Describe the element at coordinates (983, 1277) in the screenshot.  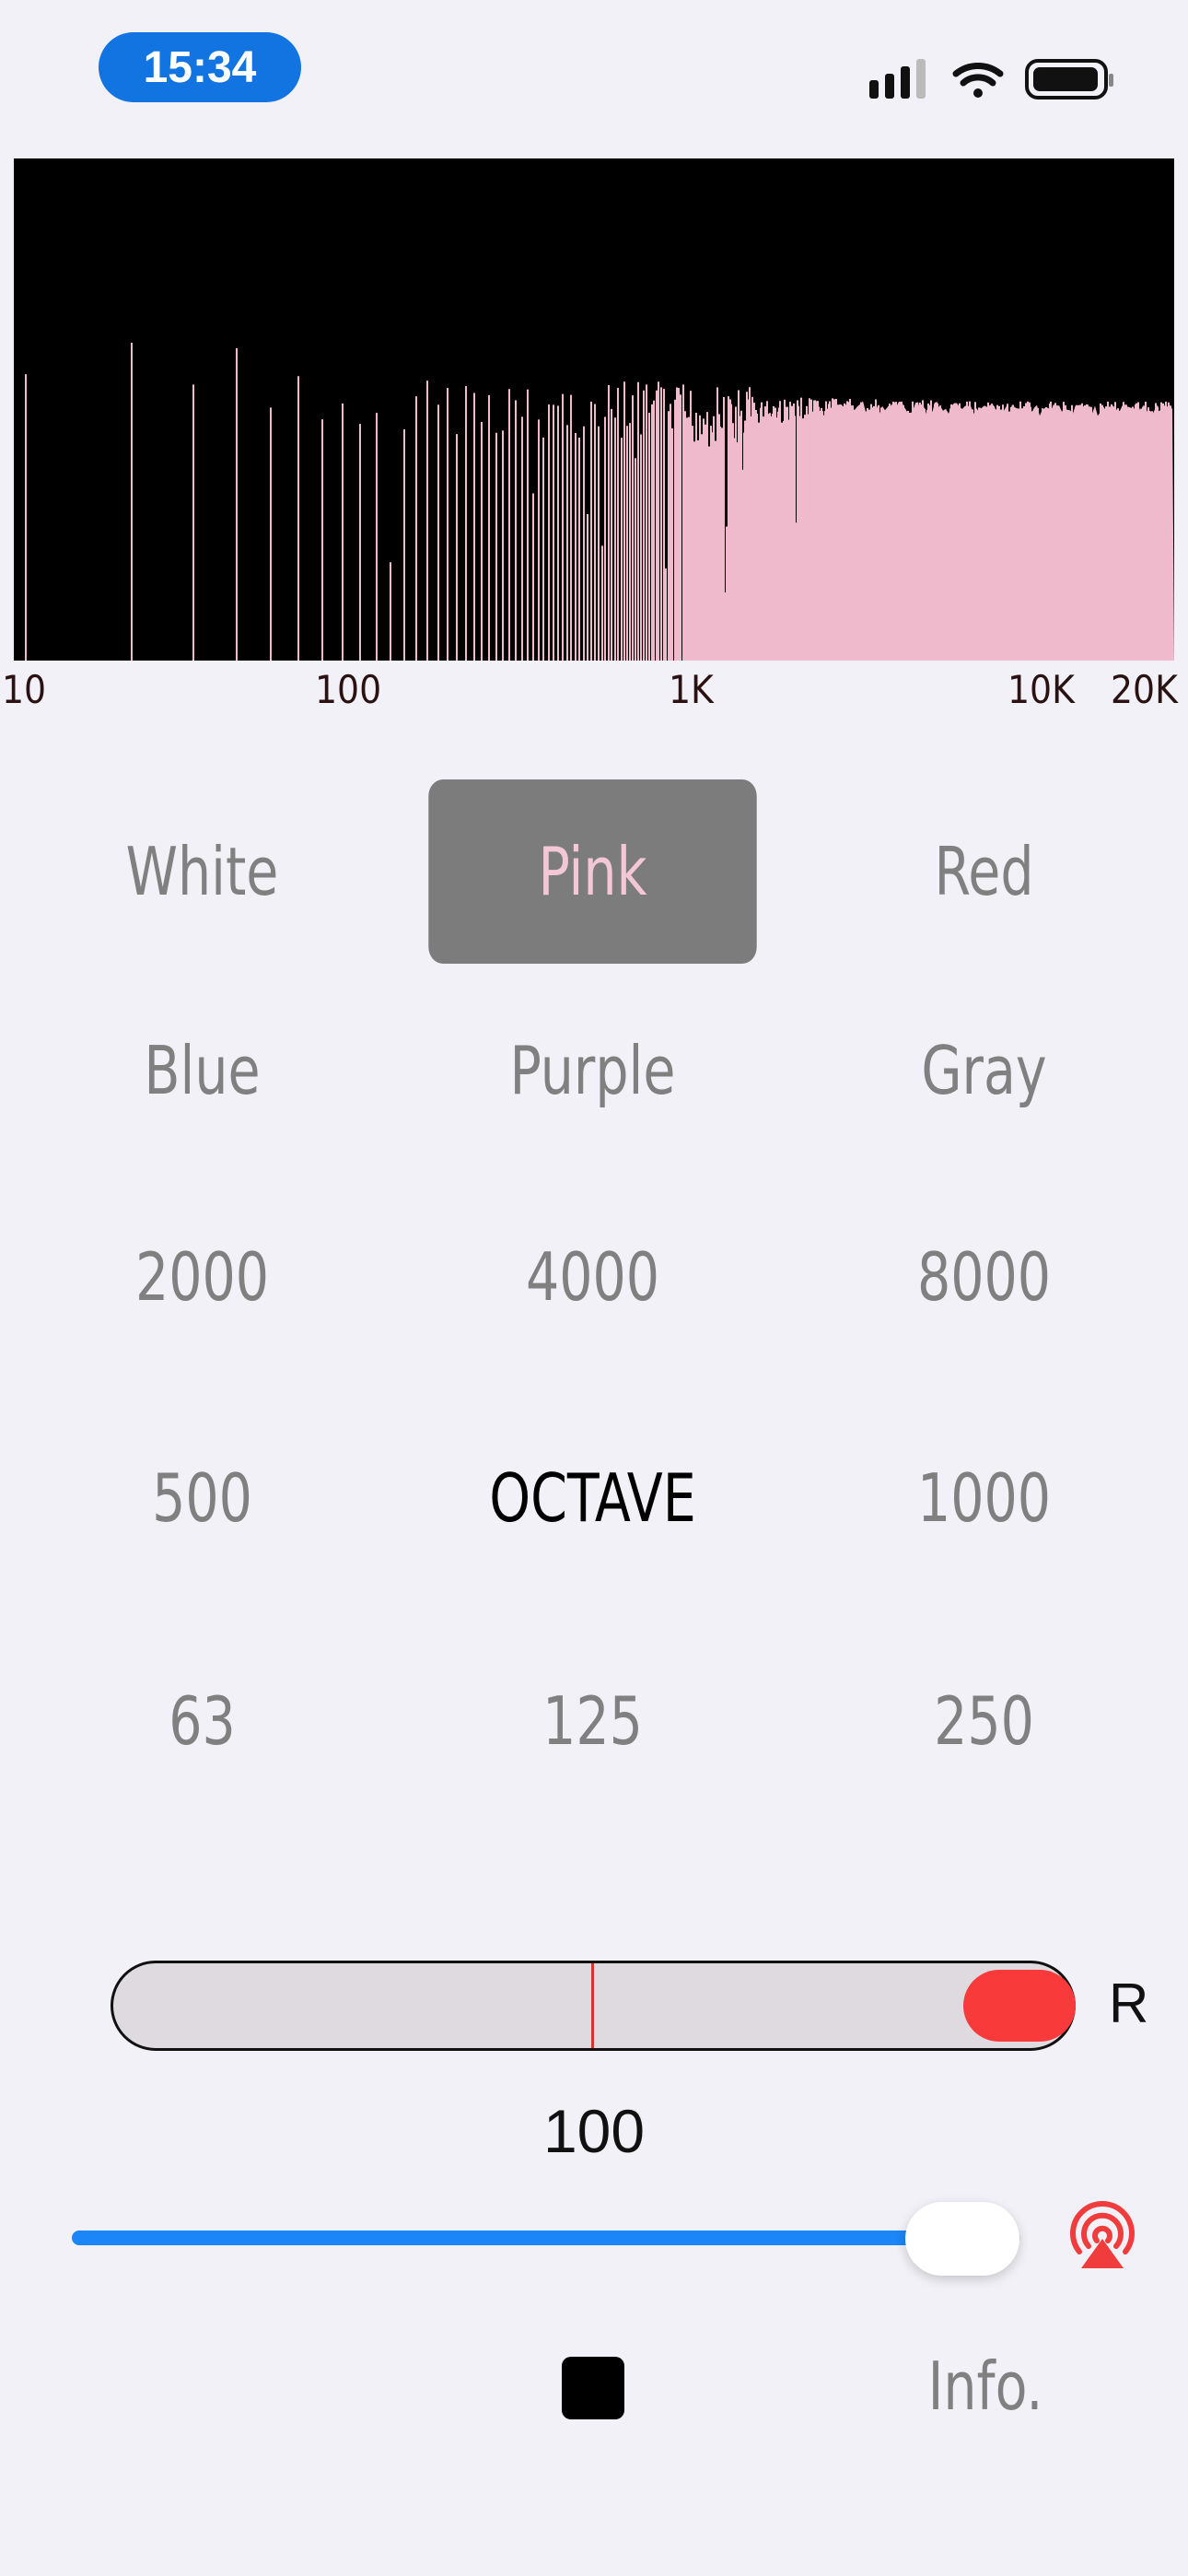
I see `band-8000-button: 8000` at that location.